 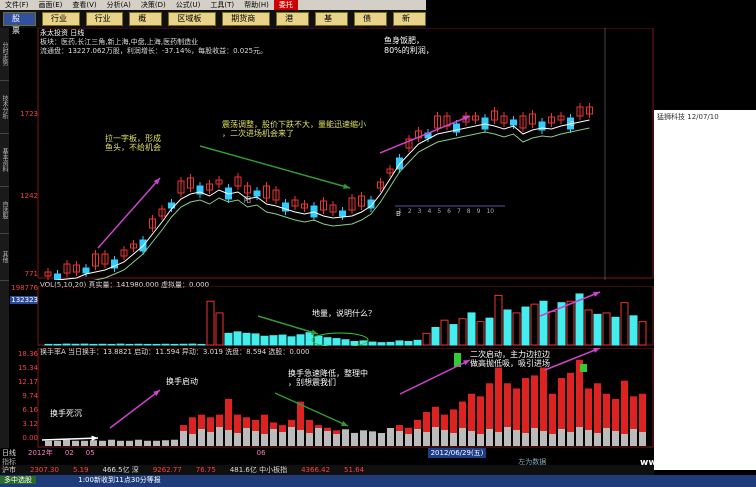 I want to click on menu-help: 帮助(H), so click(x=256, y=5).